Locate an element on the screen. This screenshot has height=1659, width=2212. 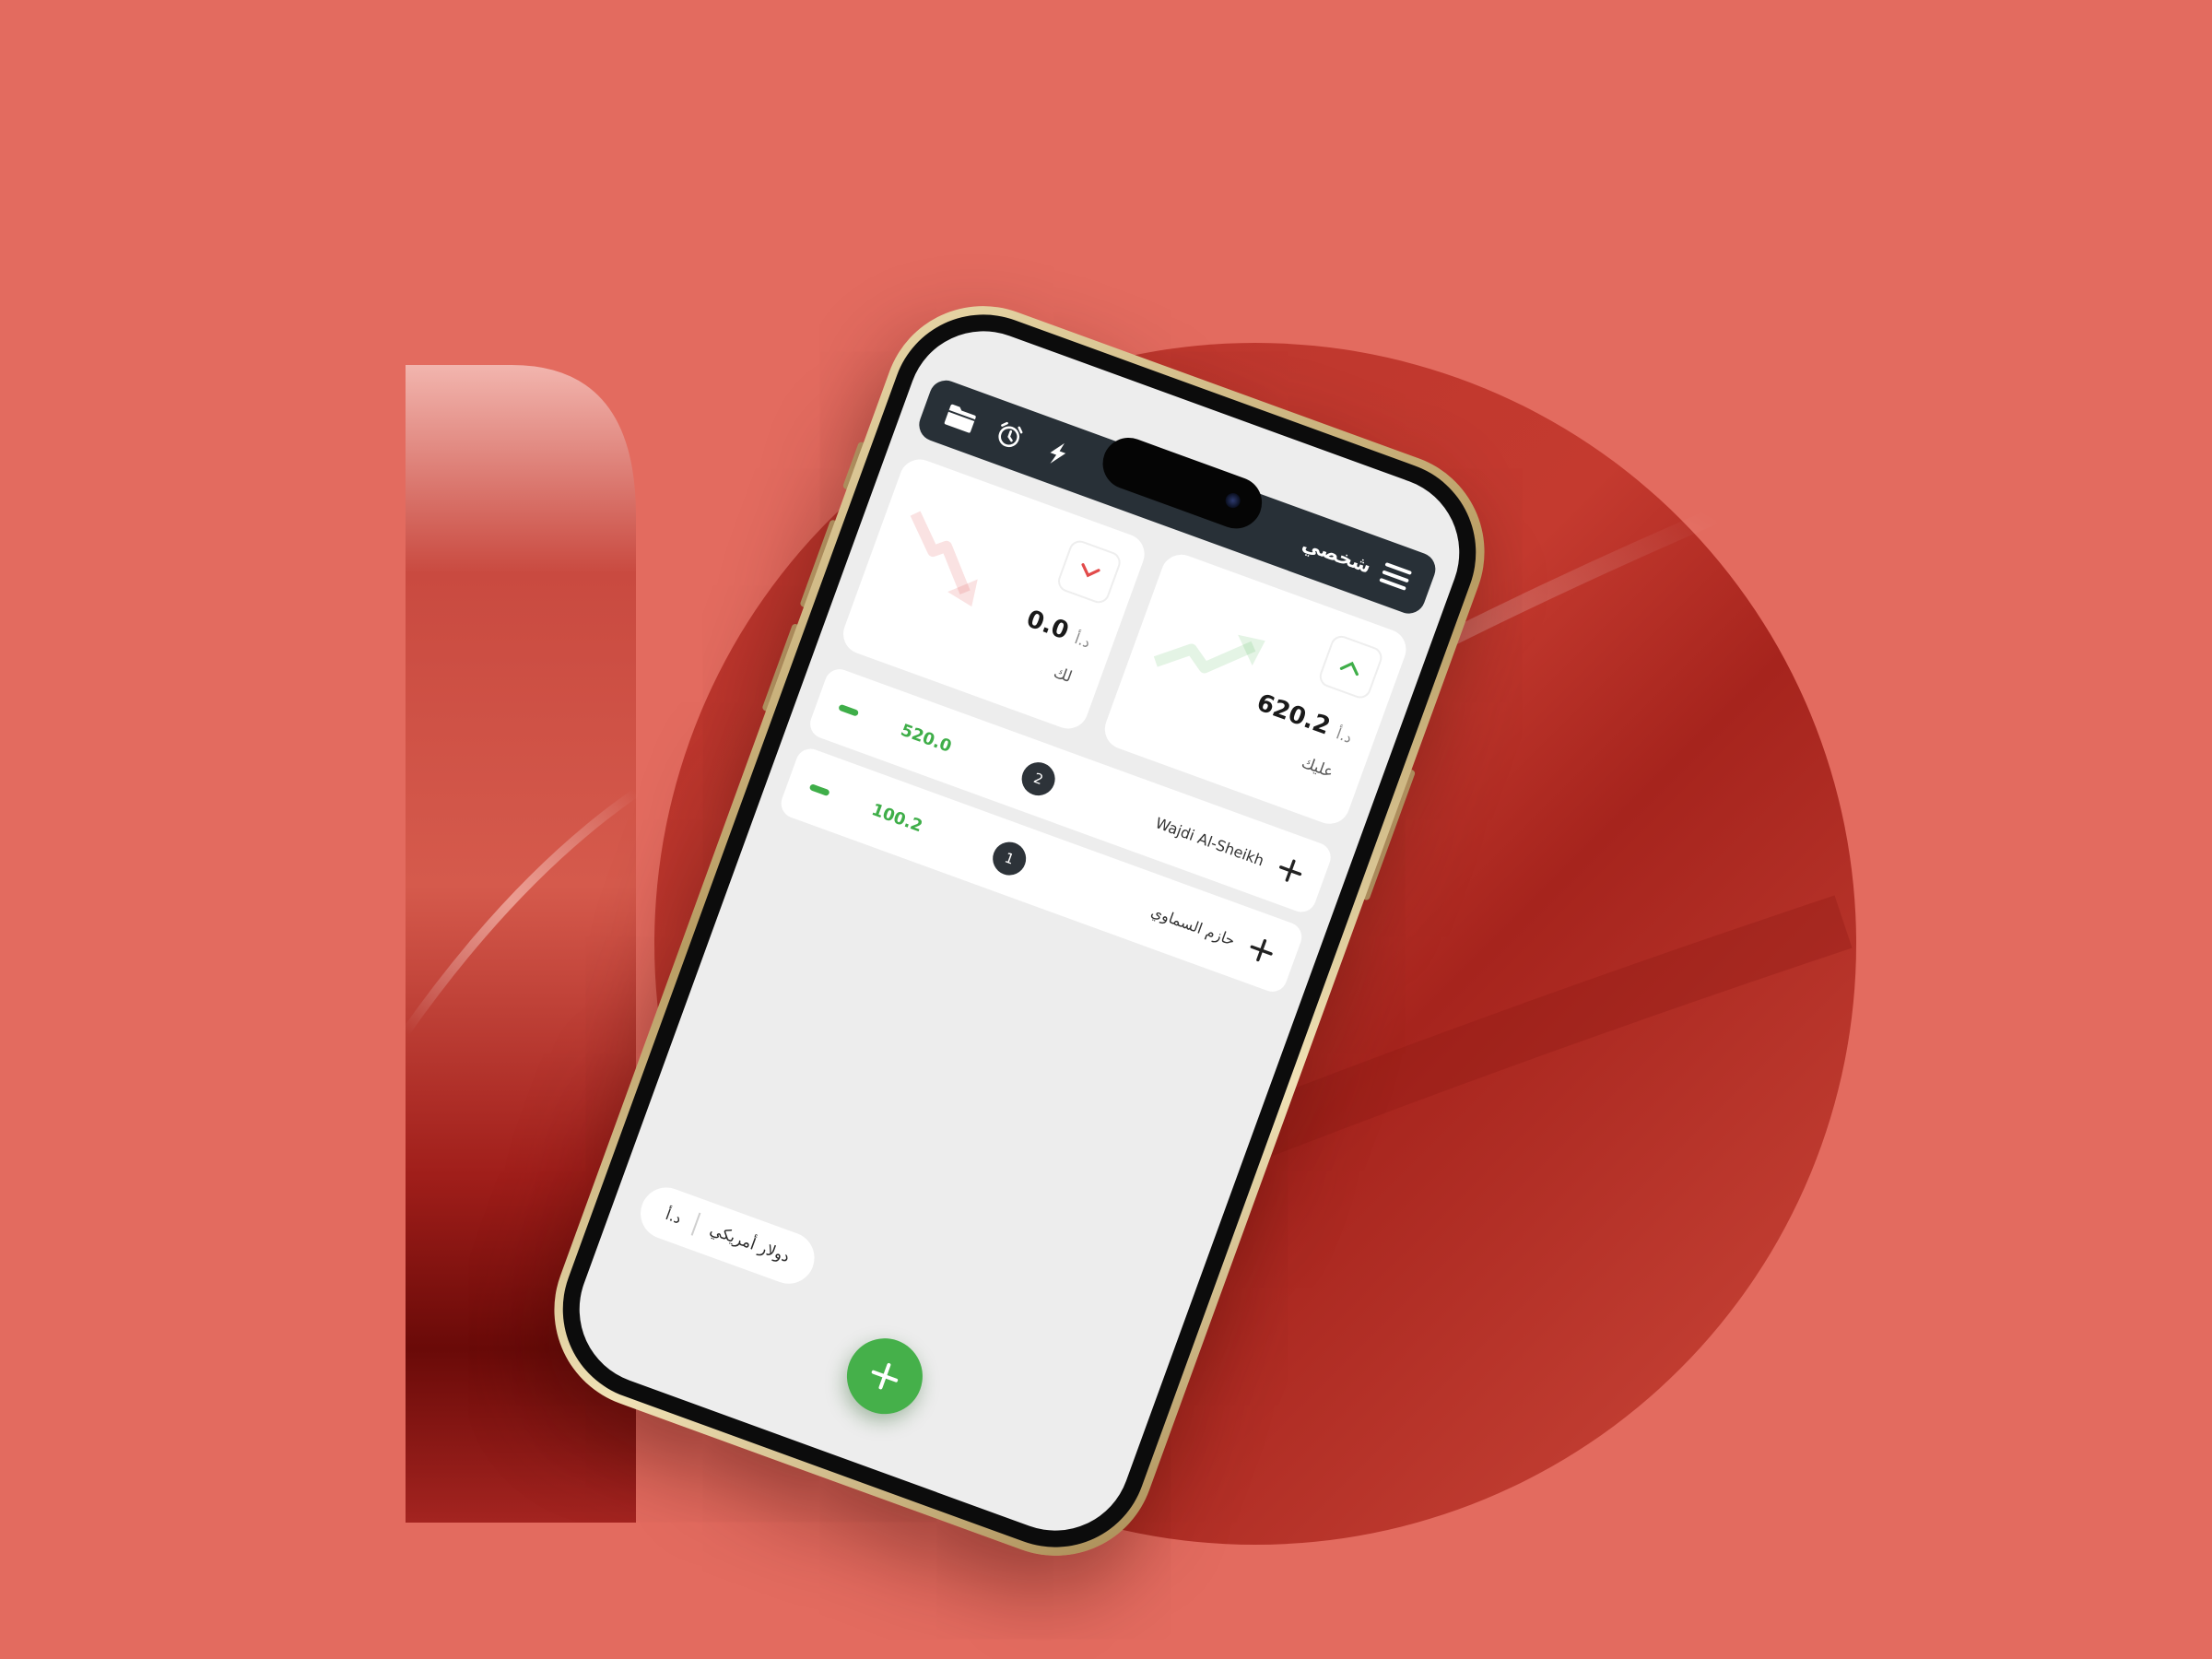
transaction-count-badge: 2 is located at coordinates (1038, 779).